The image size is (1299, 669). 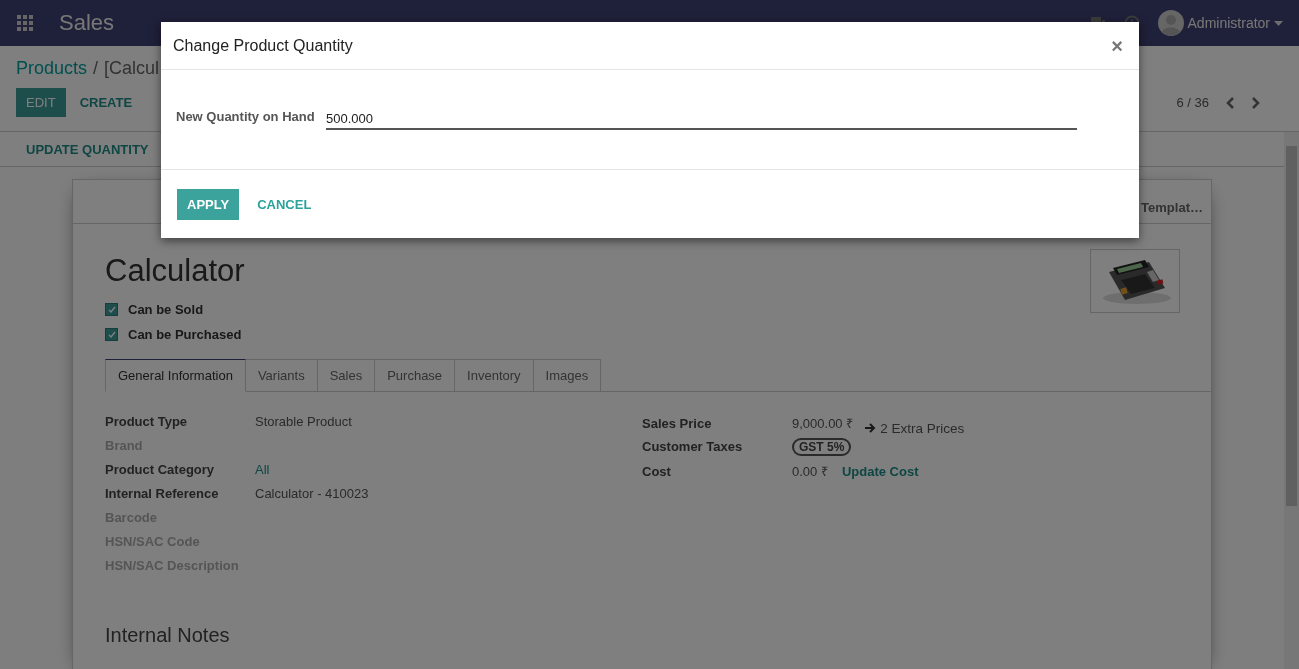 I want to click on field-link: All, so click(x=262, y=469).